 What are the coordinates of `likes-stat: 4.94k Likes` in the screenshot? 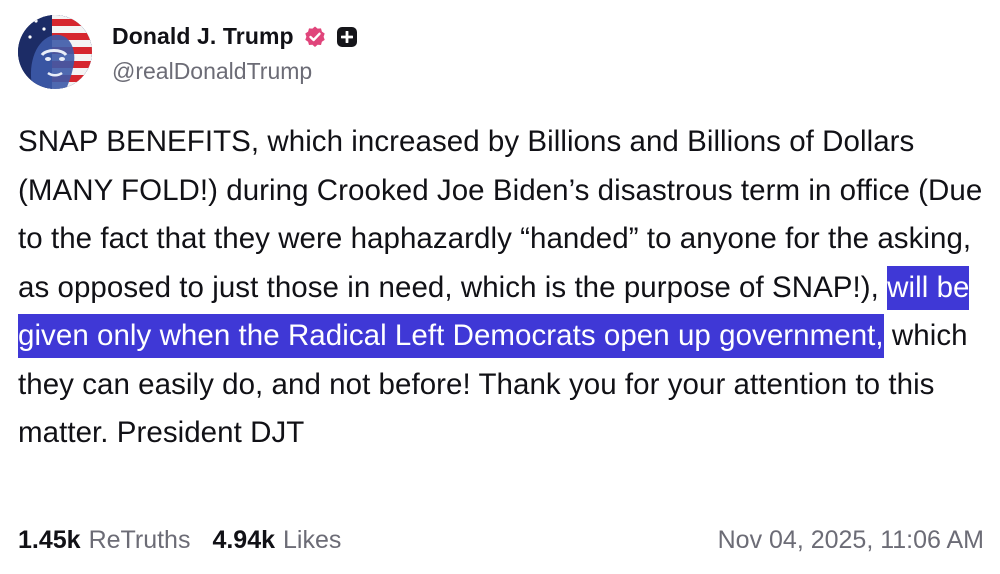 It's located at (276, 540).